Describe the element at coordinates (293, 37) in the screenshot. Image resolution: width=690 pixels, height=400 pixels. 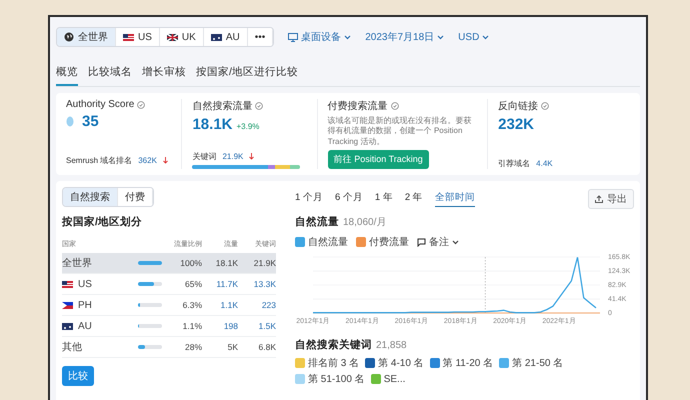
I see `monitor-icon` at that location.